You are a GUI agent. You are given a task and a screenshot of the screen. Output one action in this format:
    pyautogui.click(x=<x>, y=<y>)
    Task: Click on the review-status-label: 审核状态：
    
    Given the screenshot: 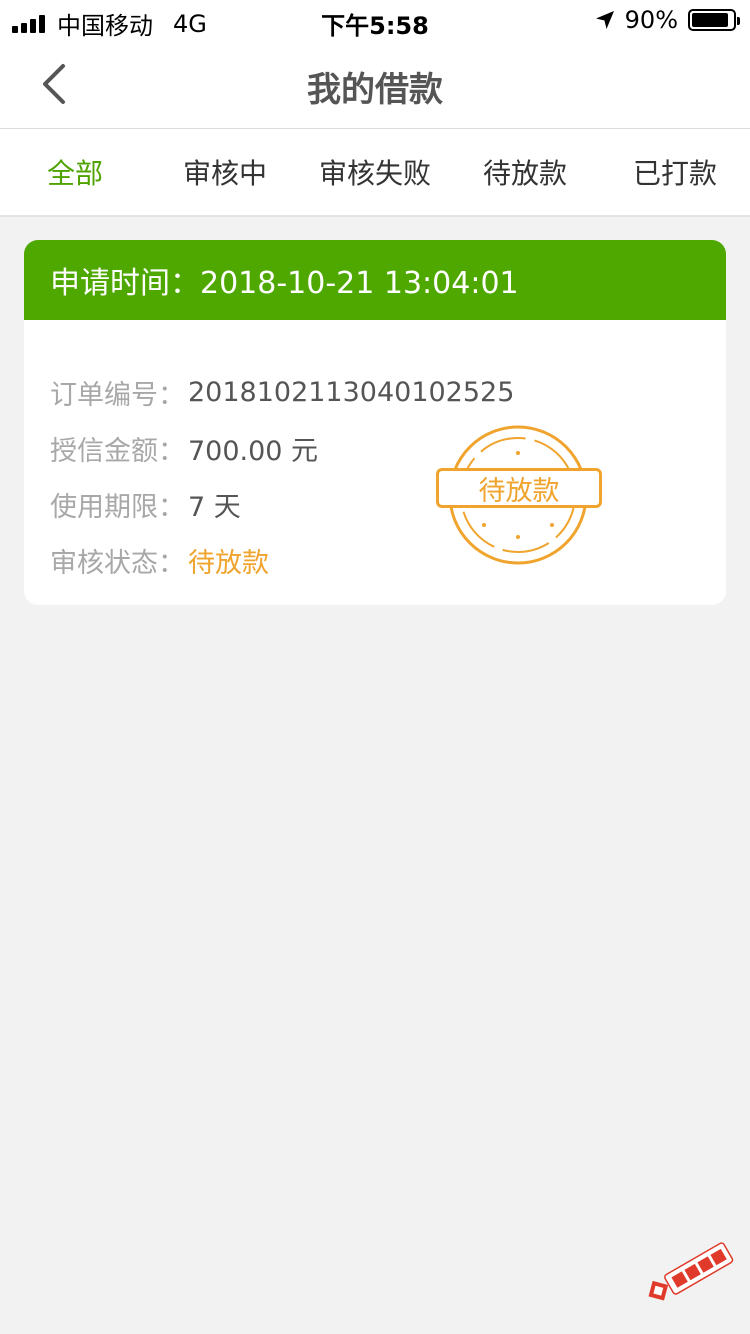 What is the action you would take?
    pyautogui.click(x=117, y=563)
    